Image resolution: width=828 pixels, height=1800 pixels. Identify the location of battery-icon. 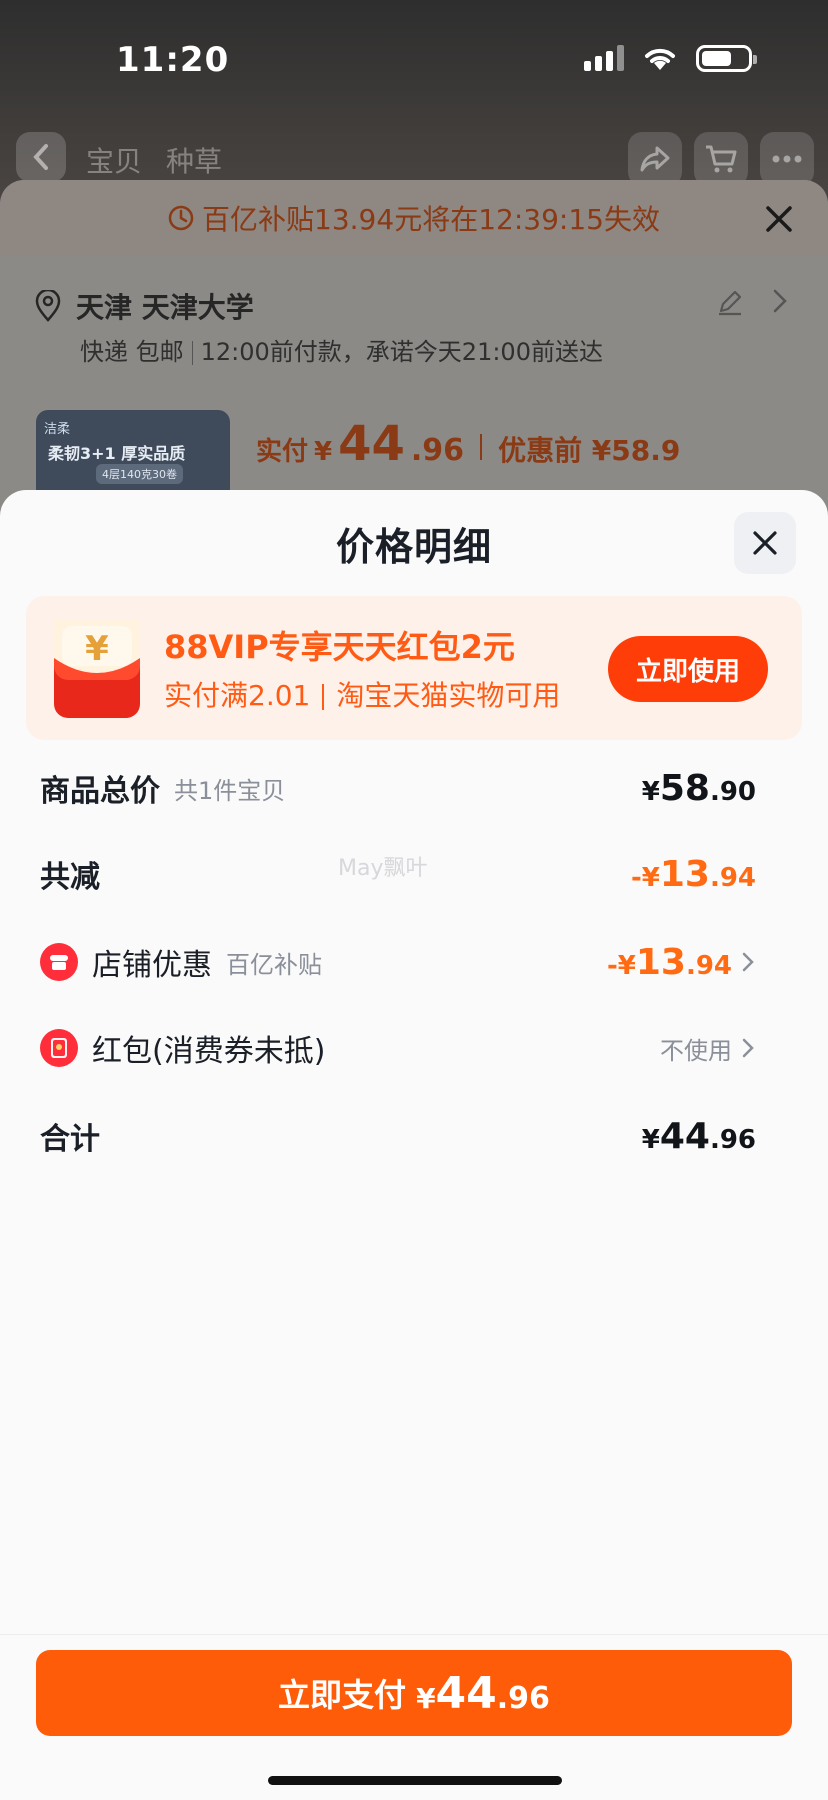
(726, 58).